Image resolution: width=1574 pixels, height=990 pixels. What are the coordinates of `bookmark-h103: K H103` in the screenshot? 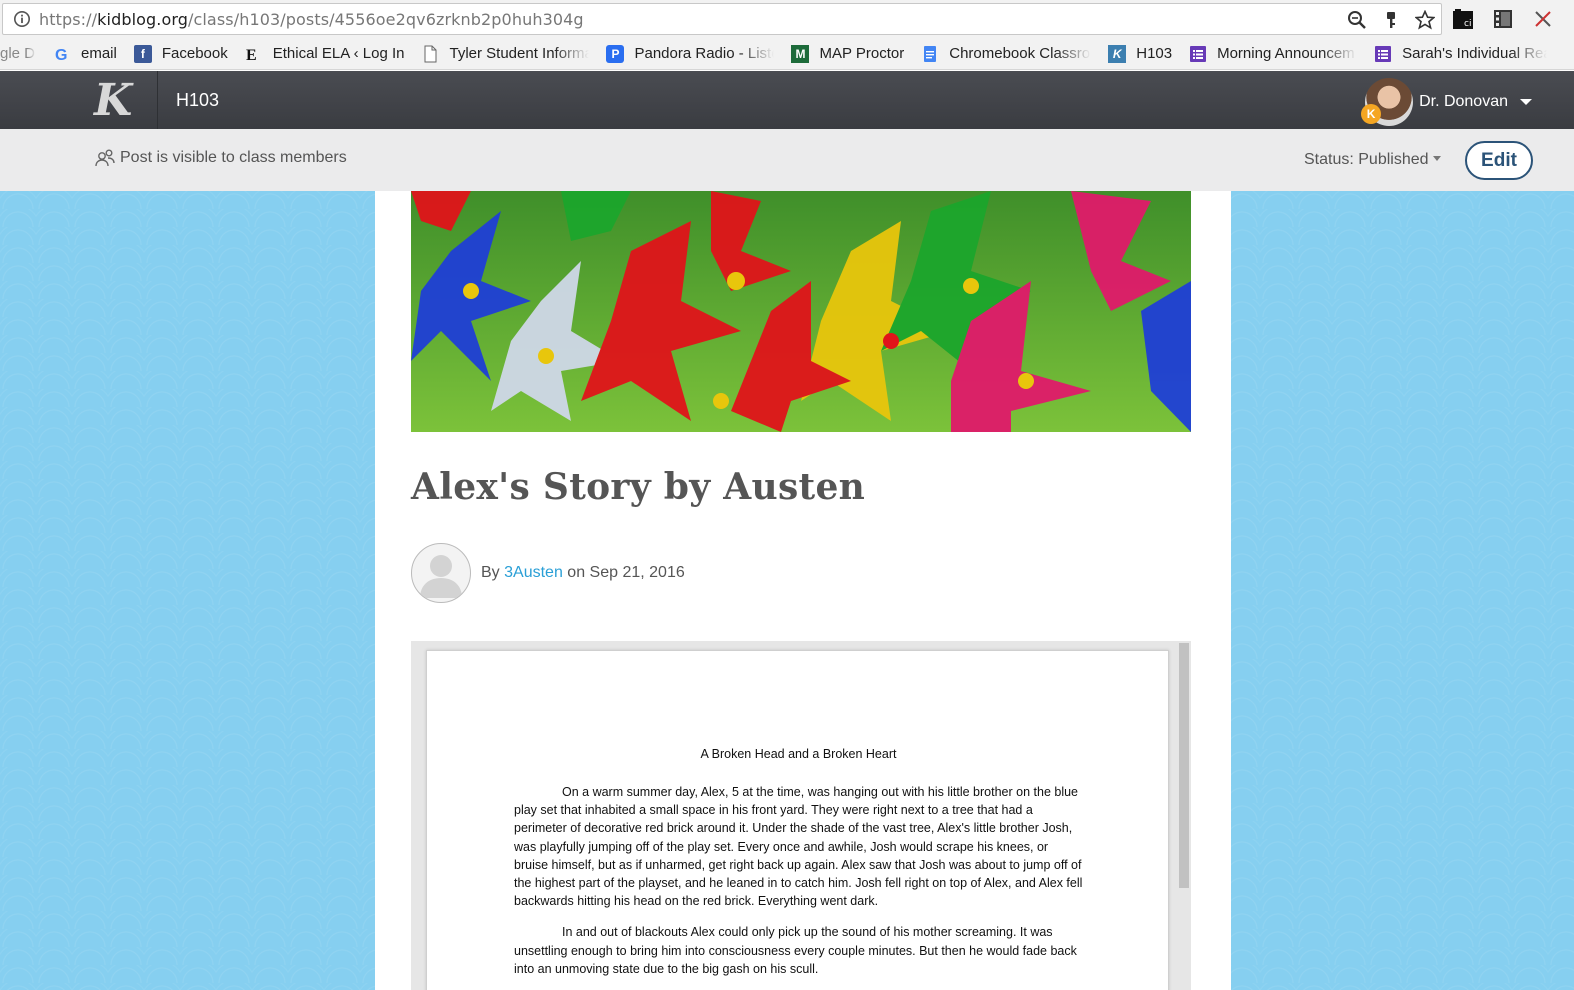 It's located at (1140, 53).